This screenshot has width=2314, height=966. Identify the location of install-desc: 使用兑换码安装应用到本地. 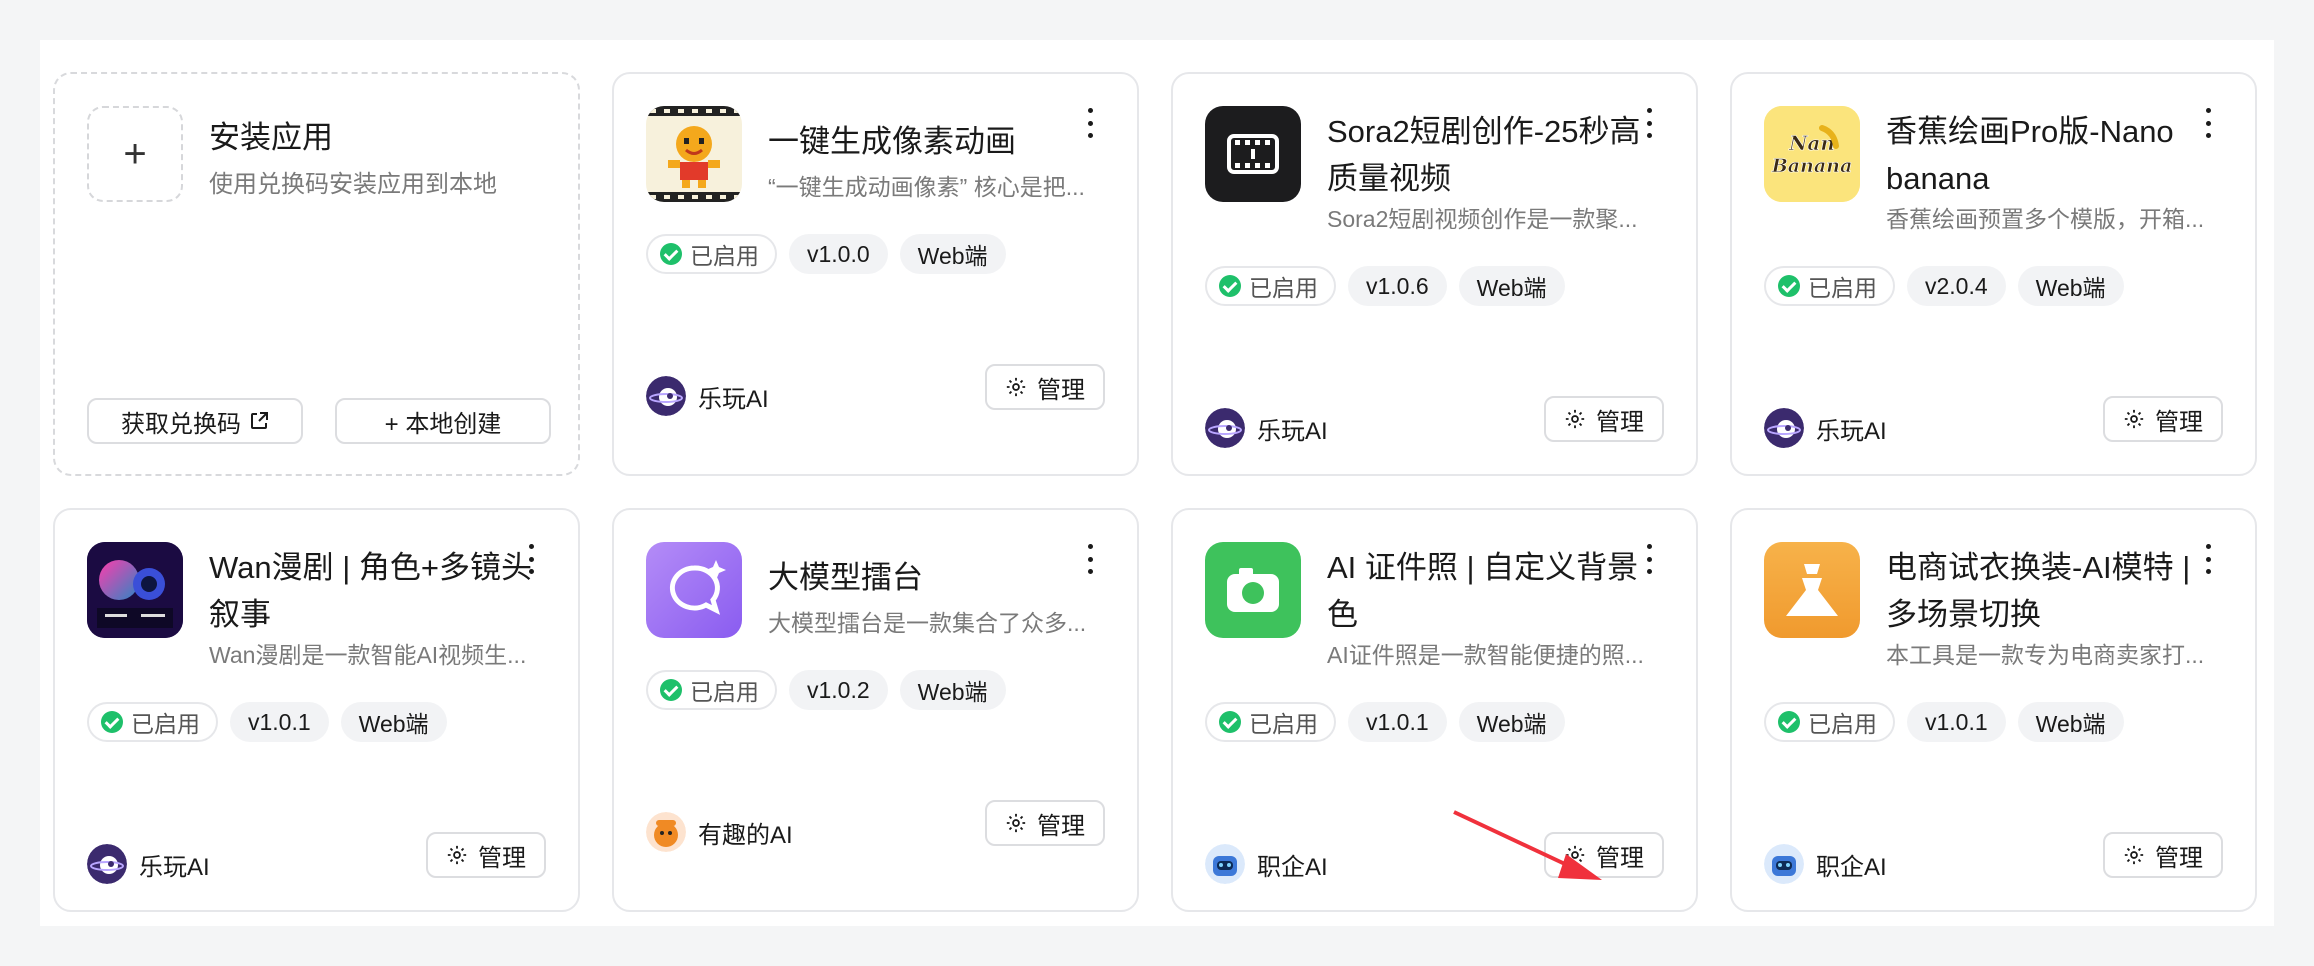
(353, 184).